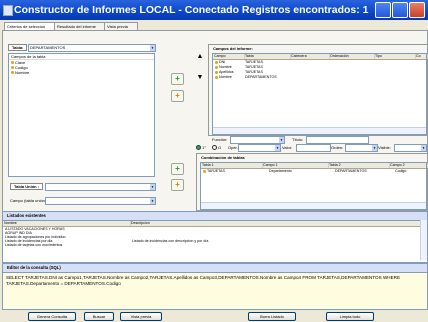  I want to click on valor-input, so click(313, 148).